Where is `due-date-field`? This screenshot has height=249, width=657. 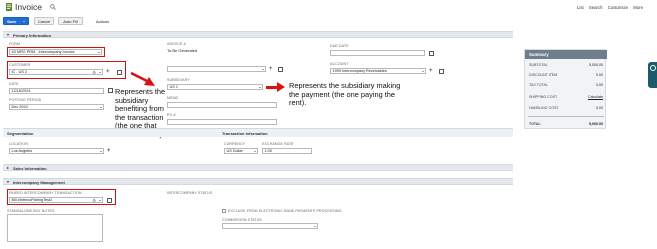 due-date-field is located at coordinates (377, 53).